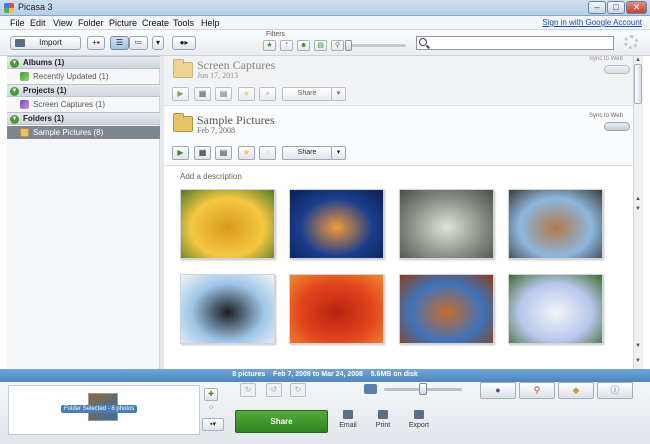  I want to click on export-button: Export, so click(419, 419).